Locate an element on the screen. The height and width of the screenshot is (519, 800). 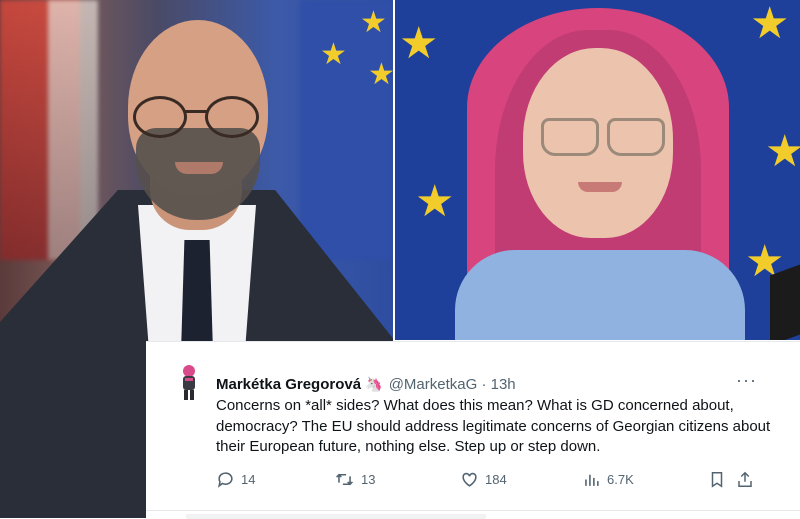
reply-count: 14 is located at coordinates (248, 479).